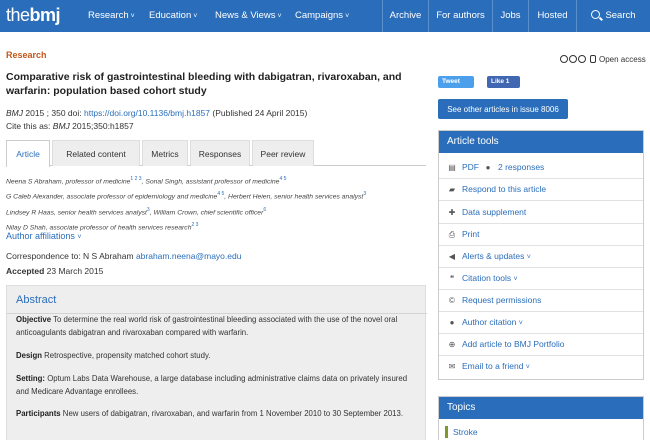  What do you see at coordinates (452, 322) in the screenshot?
I see `user-icon: ●` at bounding box center [452, 322].